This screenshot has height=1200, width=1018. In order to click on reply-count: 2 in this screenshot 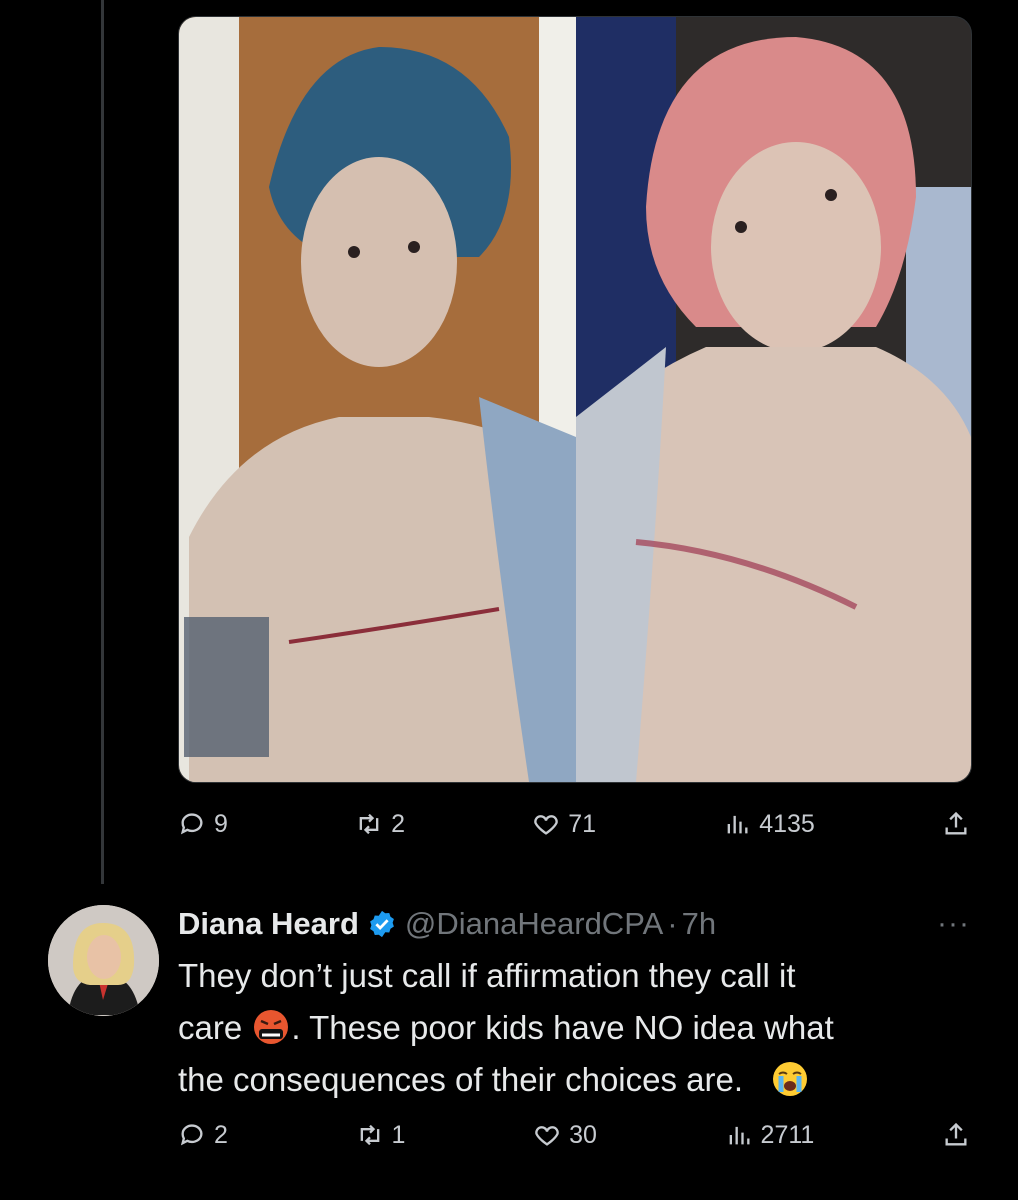, I will do `click(221, 1134)`.